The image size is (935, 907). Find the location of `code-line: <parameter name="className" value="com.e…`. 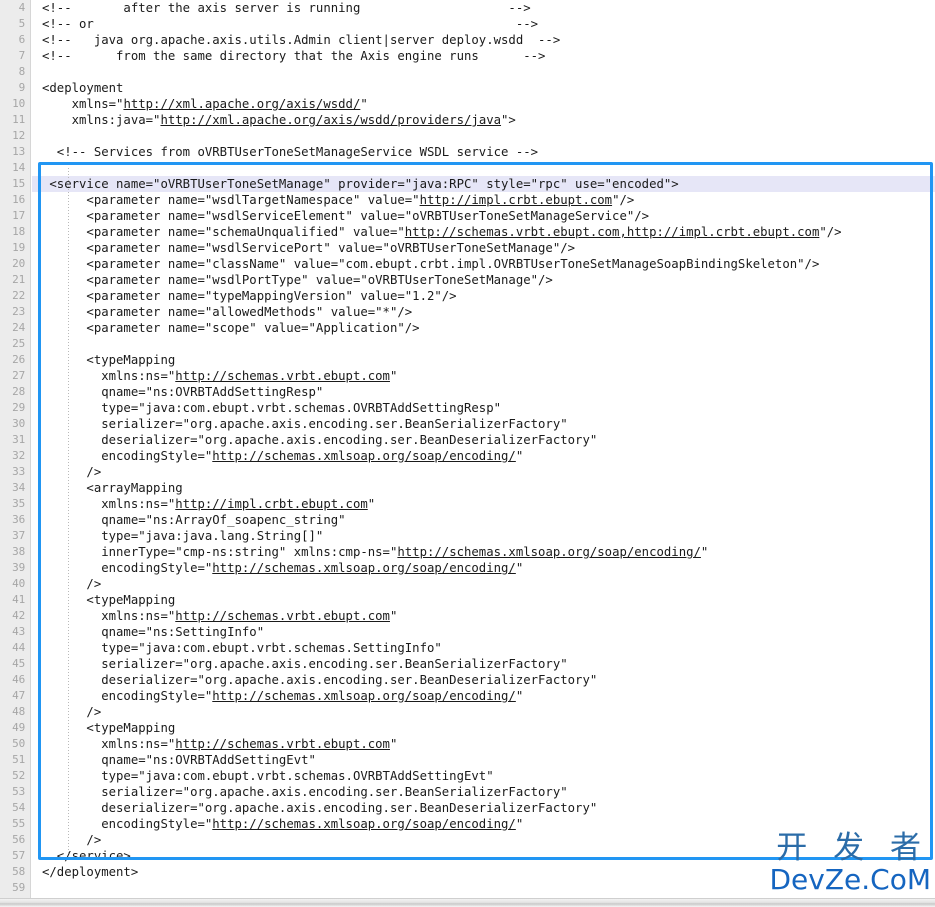

code-line: <parameter name="className" value="com.e… is located at coordinates (483, 264).